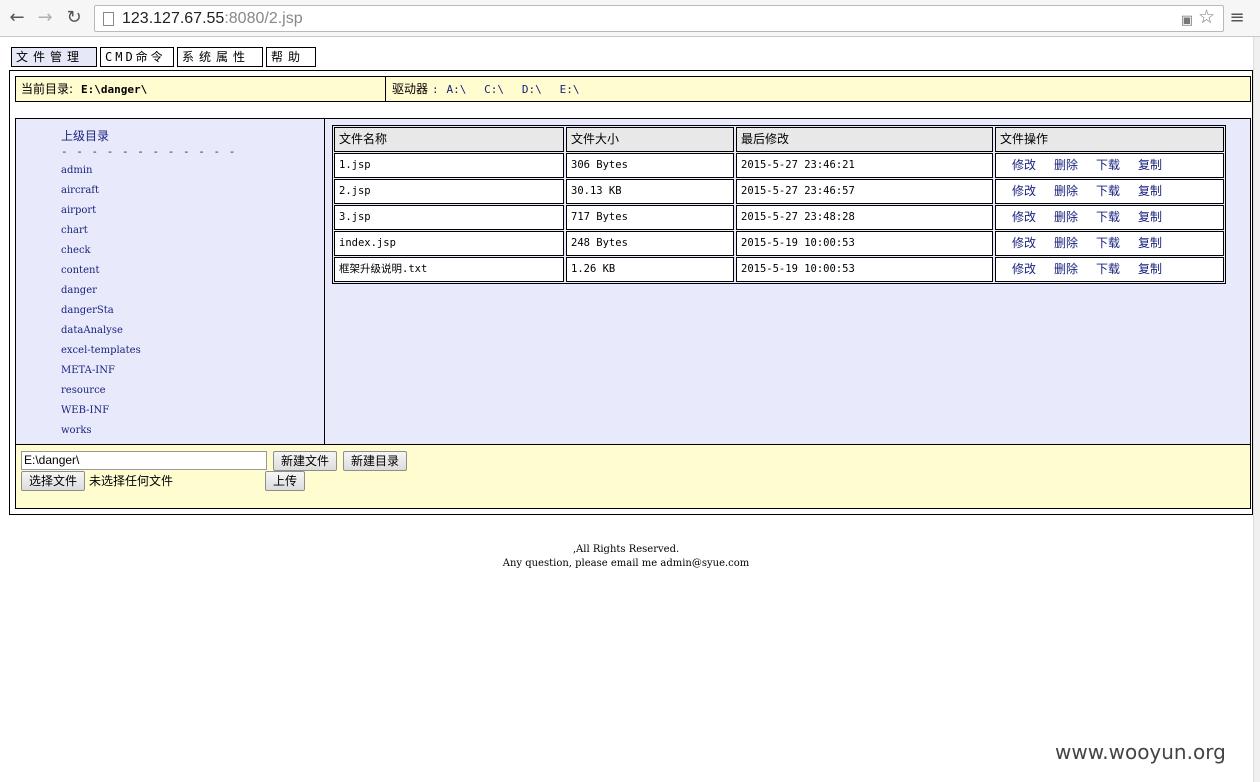 The image size is (1260, 782). I want to click on new-file-button: 新建文件, so click(305, 461).